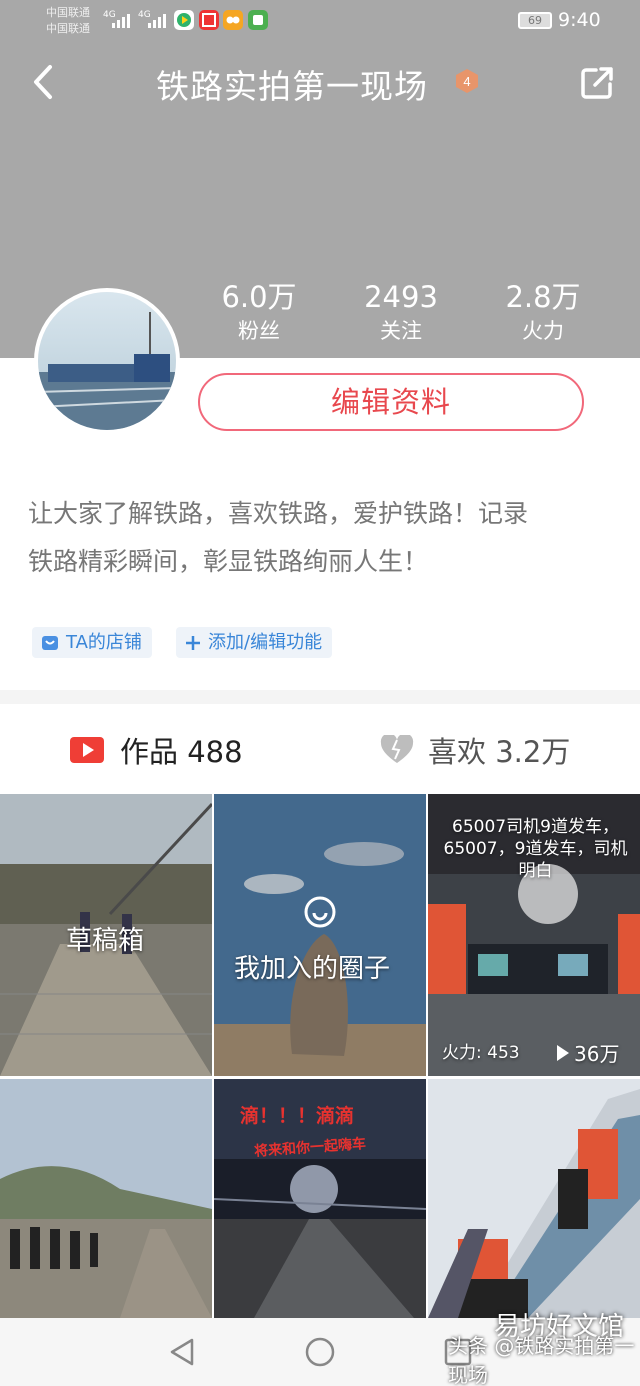  What do you see at coordinates (68, 12) in the screenshot?
I see `carrier-1: 中国联通` at bounding box center [68, 12].